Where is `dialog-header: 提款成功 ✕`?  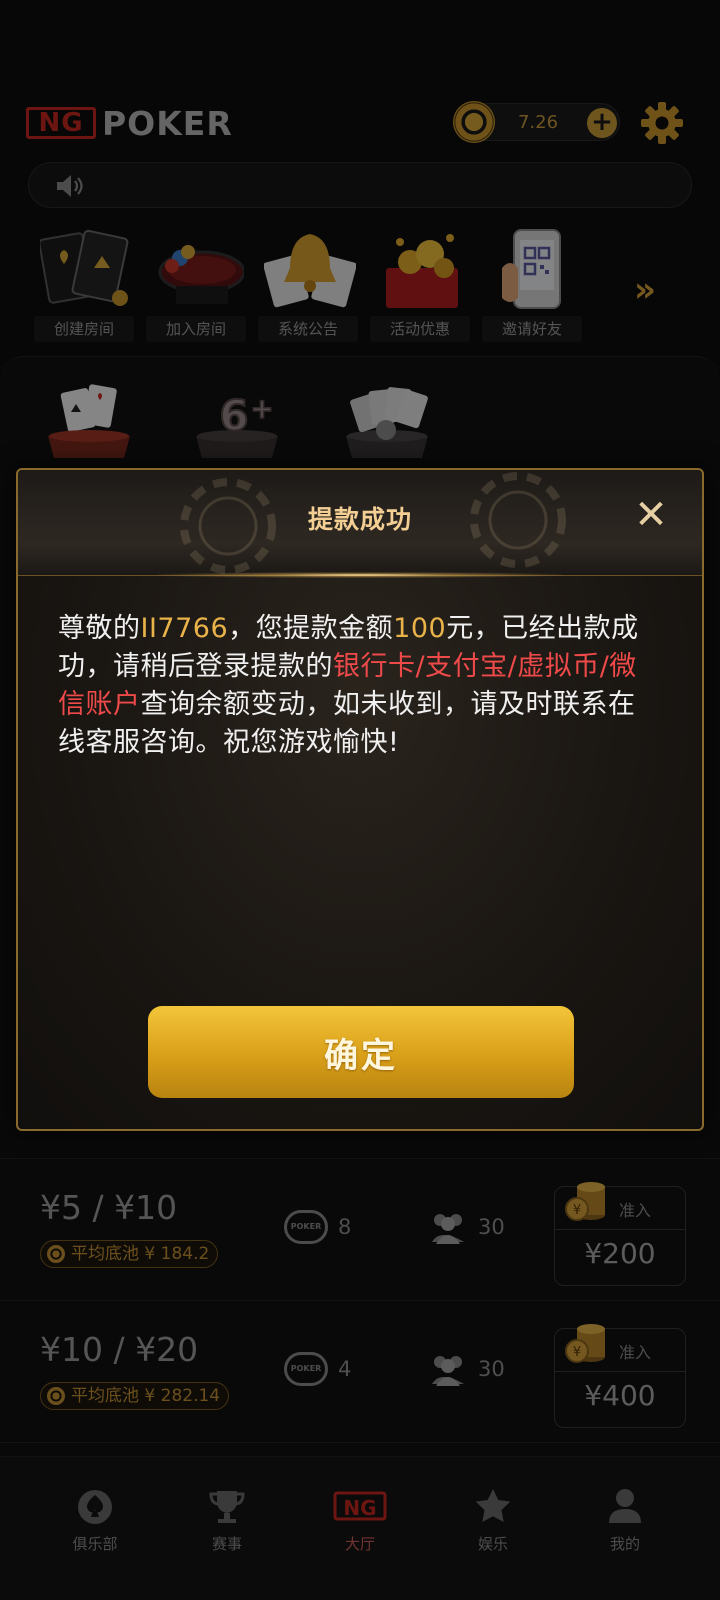 dialog-header: 提款成功 ✕ is located at coordinates (360, 524).